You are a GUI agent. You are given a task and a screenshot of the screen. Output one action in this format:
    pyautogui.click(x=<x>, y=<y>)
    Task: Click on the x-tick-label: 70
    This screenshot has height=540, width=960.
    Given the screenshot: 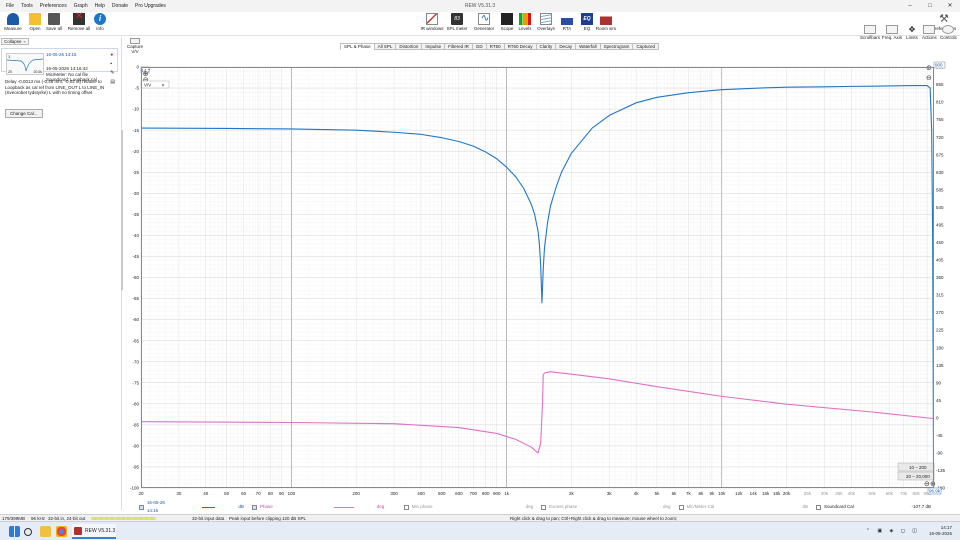 What is the action you would take?
    pyautogui.click(x=259, y=493)
    